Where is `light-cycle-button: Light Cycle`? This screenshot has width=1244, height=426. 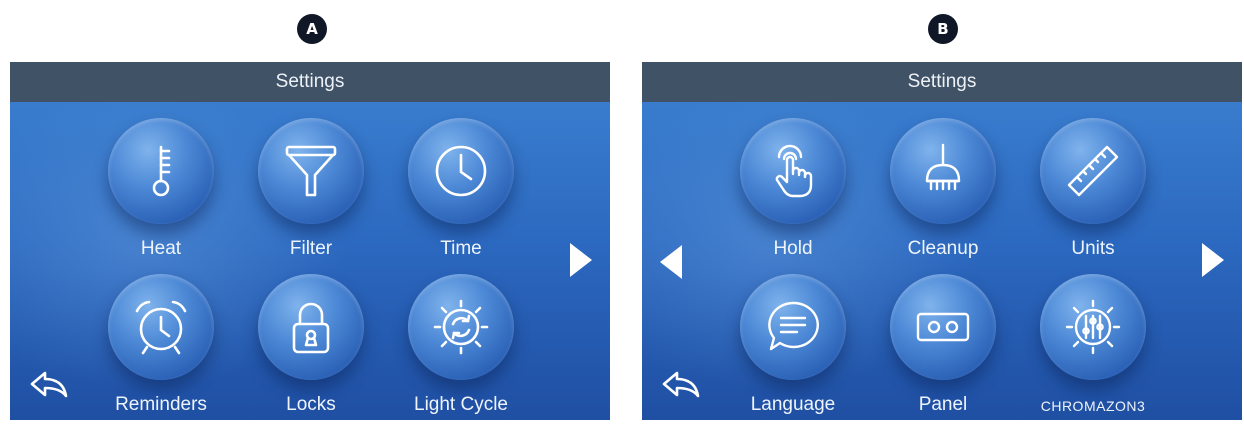
light-cycle-button: Light Cycle is located at coordinates (461, 347).